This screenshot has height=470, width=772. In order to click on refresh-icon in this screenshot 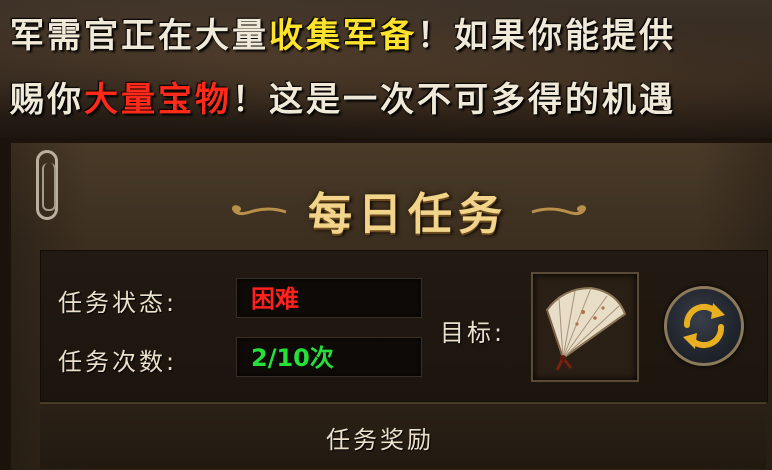, I will do `click(704, 326)`.